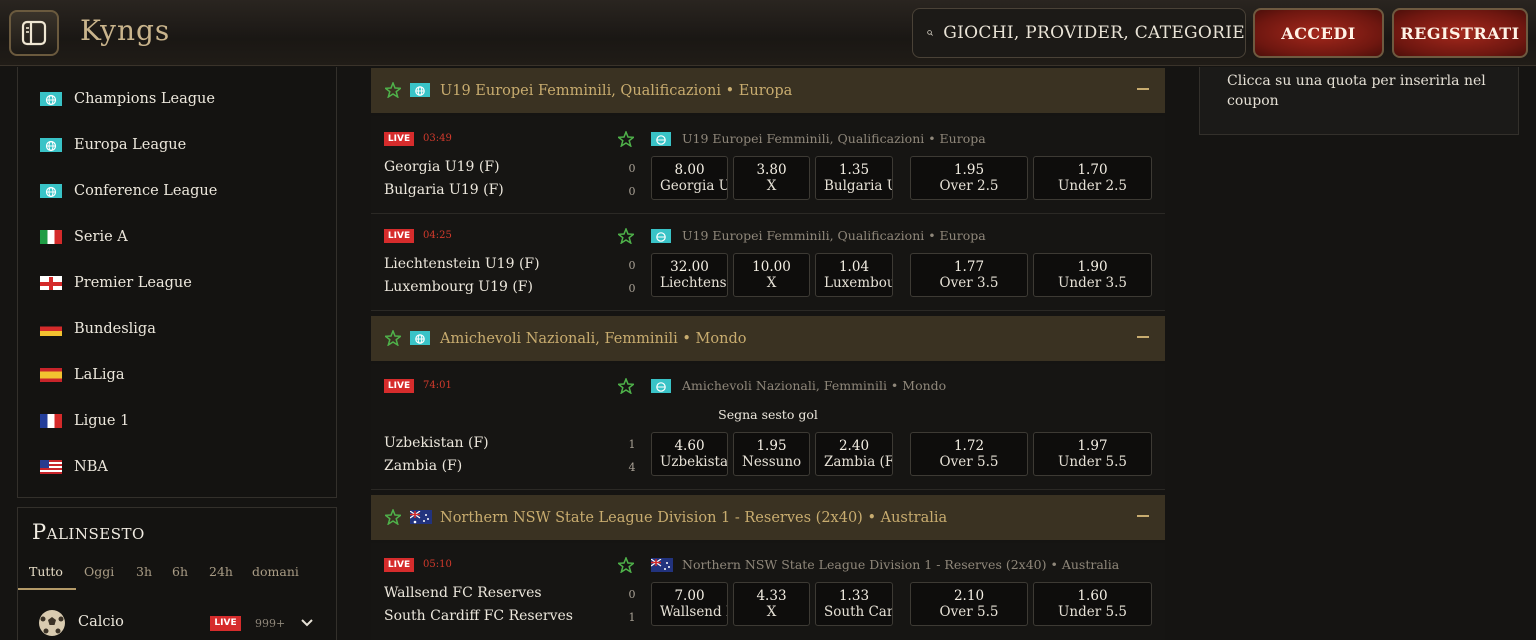 The width and height of the screenshot is (1536, 640). I want to click on search-bar: GIOCHI, PROVIDER, CATEGORIE, so click(1079, 33).